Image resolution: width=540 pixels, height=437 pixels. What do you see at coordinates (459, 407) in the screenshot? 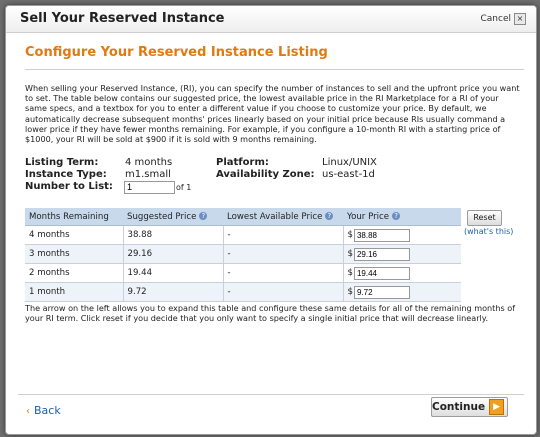
I see `continue-label: Continue` at bounding box center [459, 407].